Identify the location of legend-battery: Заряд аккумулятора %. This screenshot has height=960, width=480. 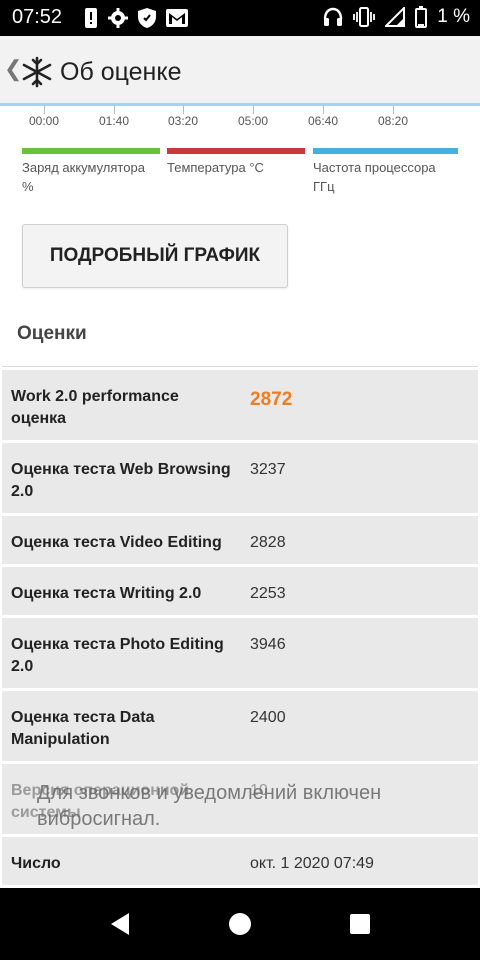
(91, 172).